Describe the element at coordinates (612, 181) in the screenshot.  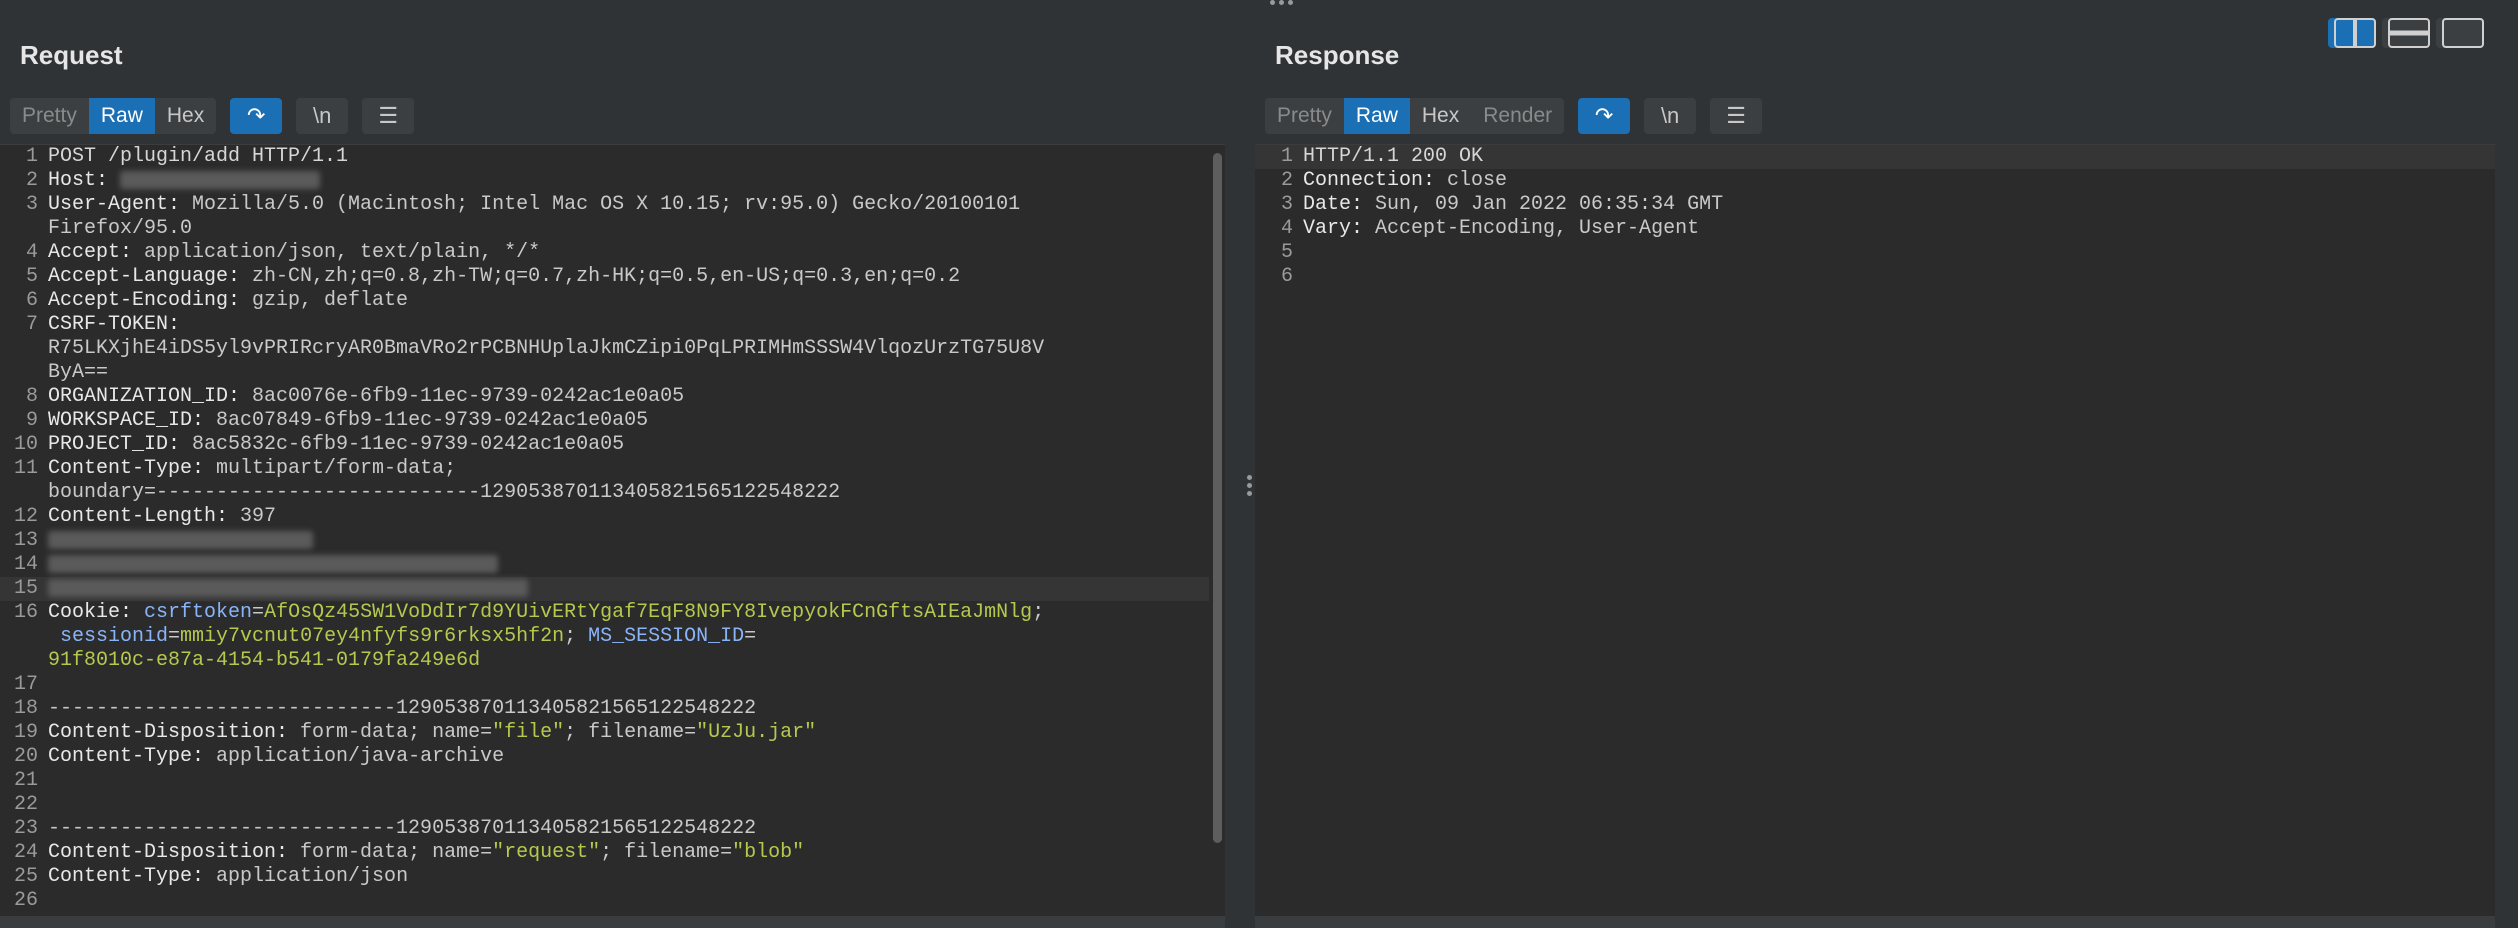
I see `code-line: 2 Host:` at that location.